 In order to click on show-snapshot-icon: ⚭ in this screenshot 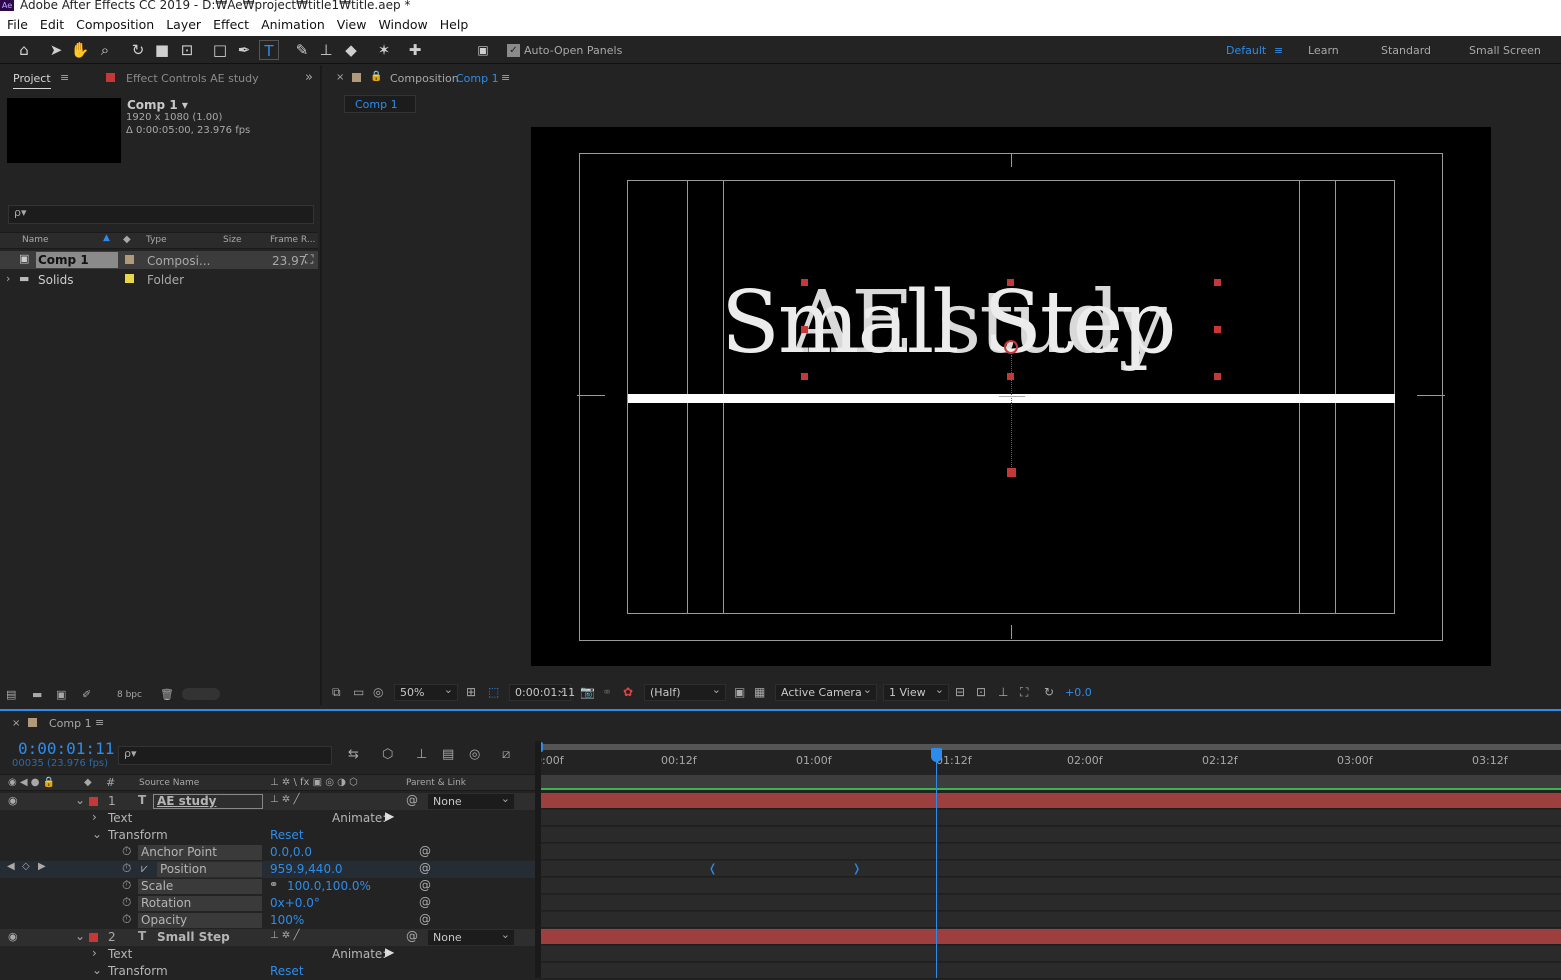, I will do `click(607, 692)`.